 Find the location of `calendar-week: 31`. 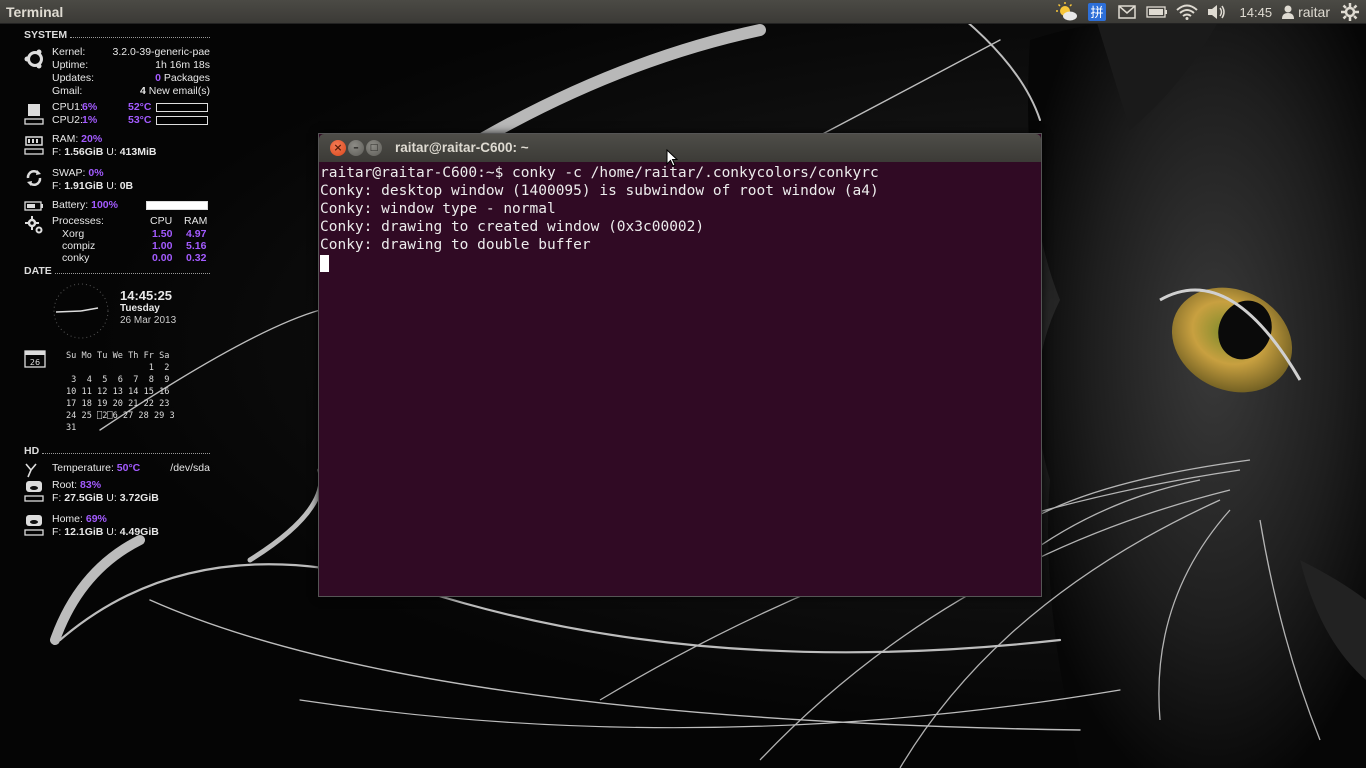

calendar-week: 31 is located at coordinates (71, 428).